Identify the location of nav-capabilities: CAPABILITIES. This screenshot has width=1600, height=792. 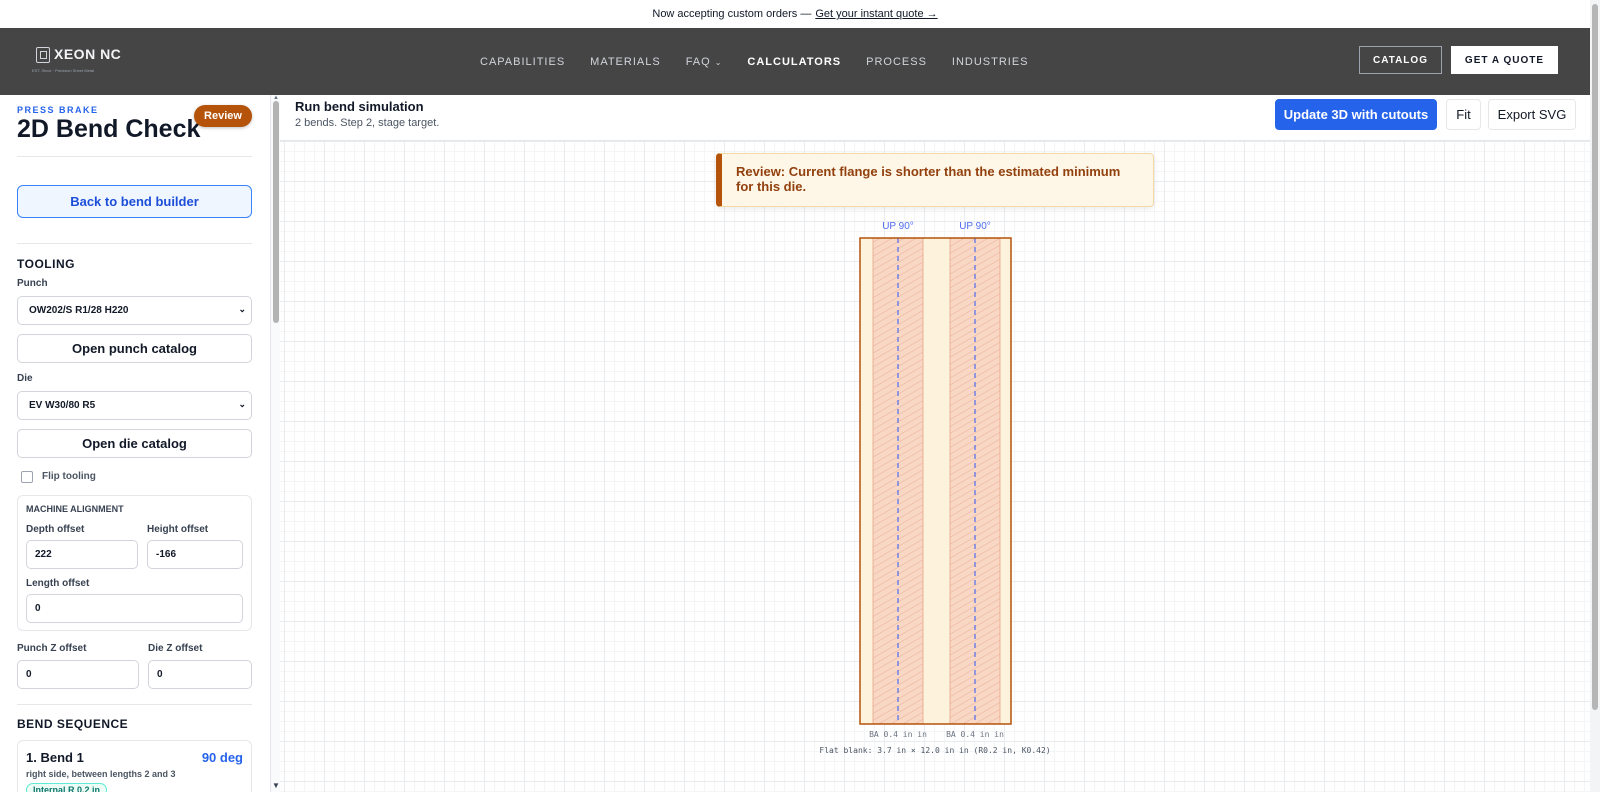
(522, 62).